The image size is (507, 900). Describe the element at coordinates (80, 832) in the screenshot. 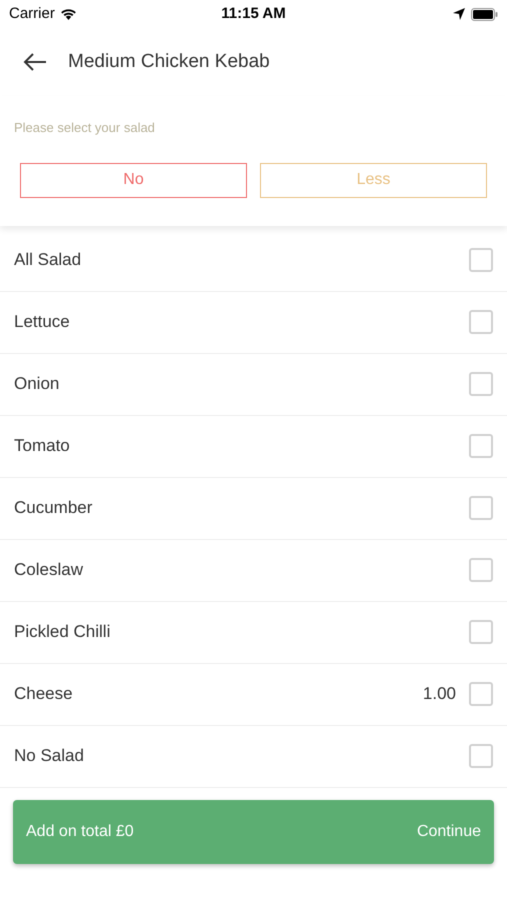

I see `add-on-total: Add on total £0` at that location.